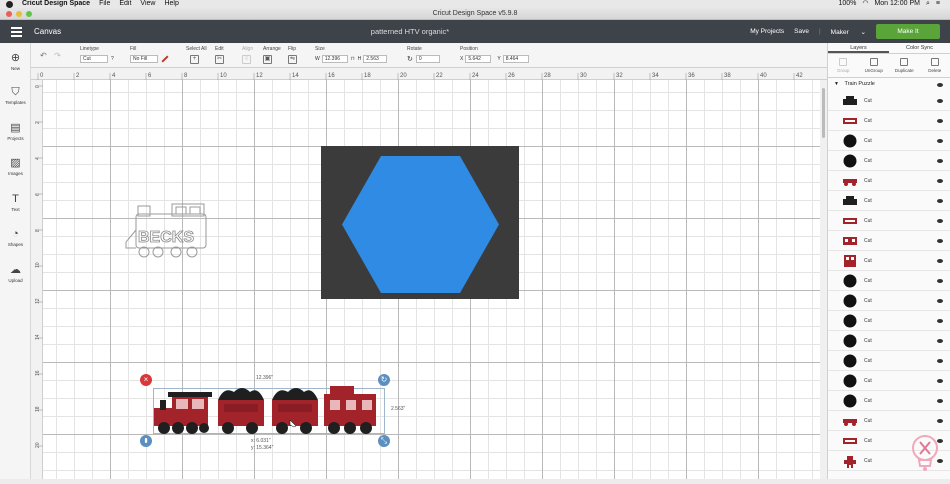 Image resolution: width=950 pixels, height=484 pixels. I want to click on select-all-icon: +, so click(194, 59).